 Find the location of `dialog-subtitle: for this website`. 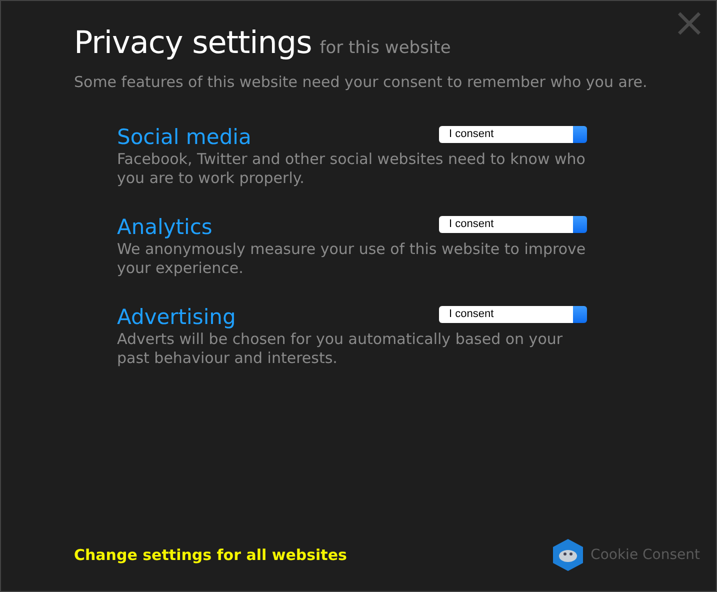

dialog-subtitle: for this website is located at coordinates (385, 48).